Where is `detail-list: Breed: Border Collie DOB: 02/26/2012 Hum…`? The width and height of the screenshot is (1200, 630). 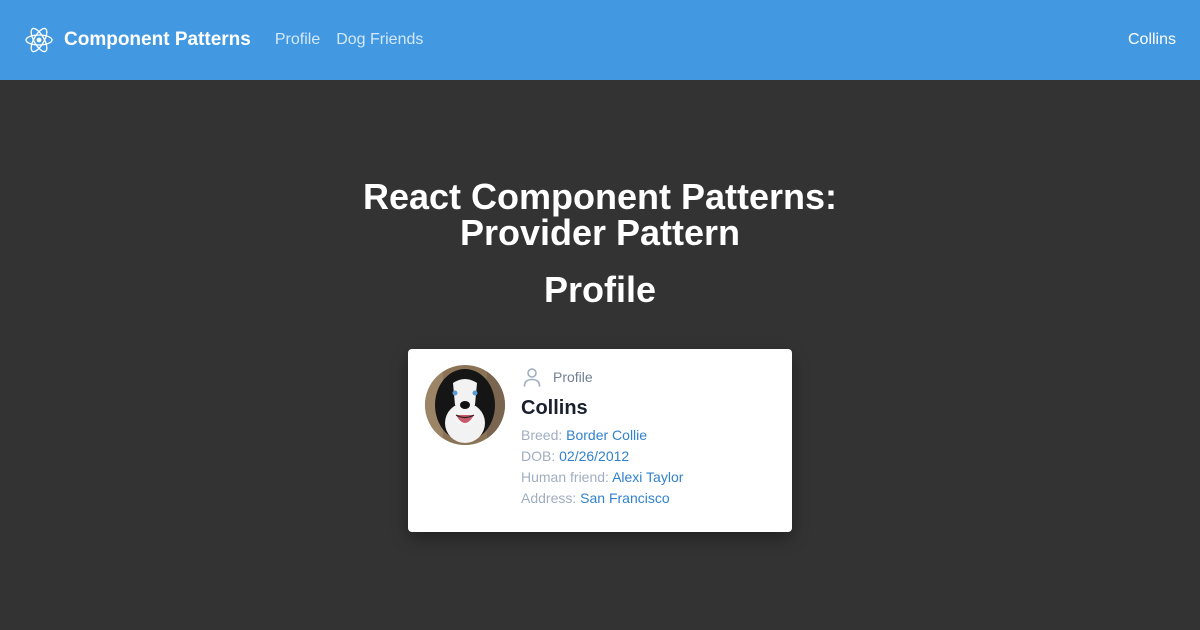
detail-list: Breed: Border Collie DOB: 02/26/2012 Hum… is located at coordinates (602, 467).